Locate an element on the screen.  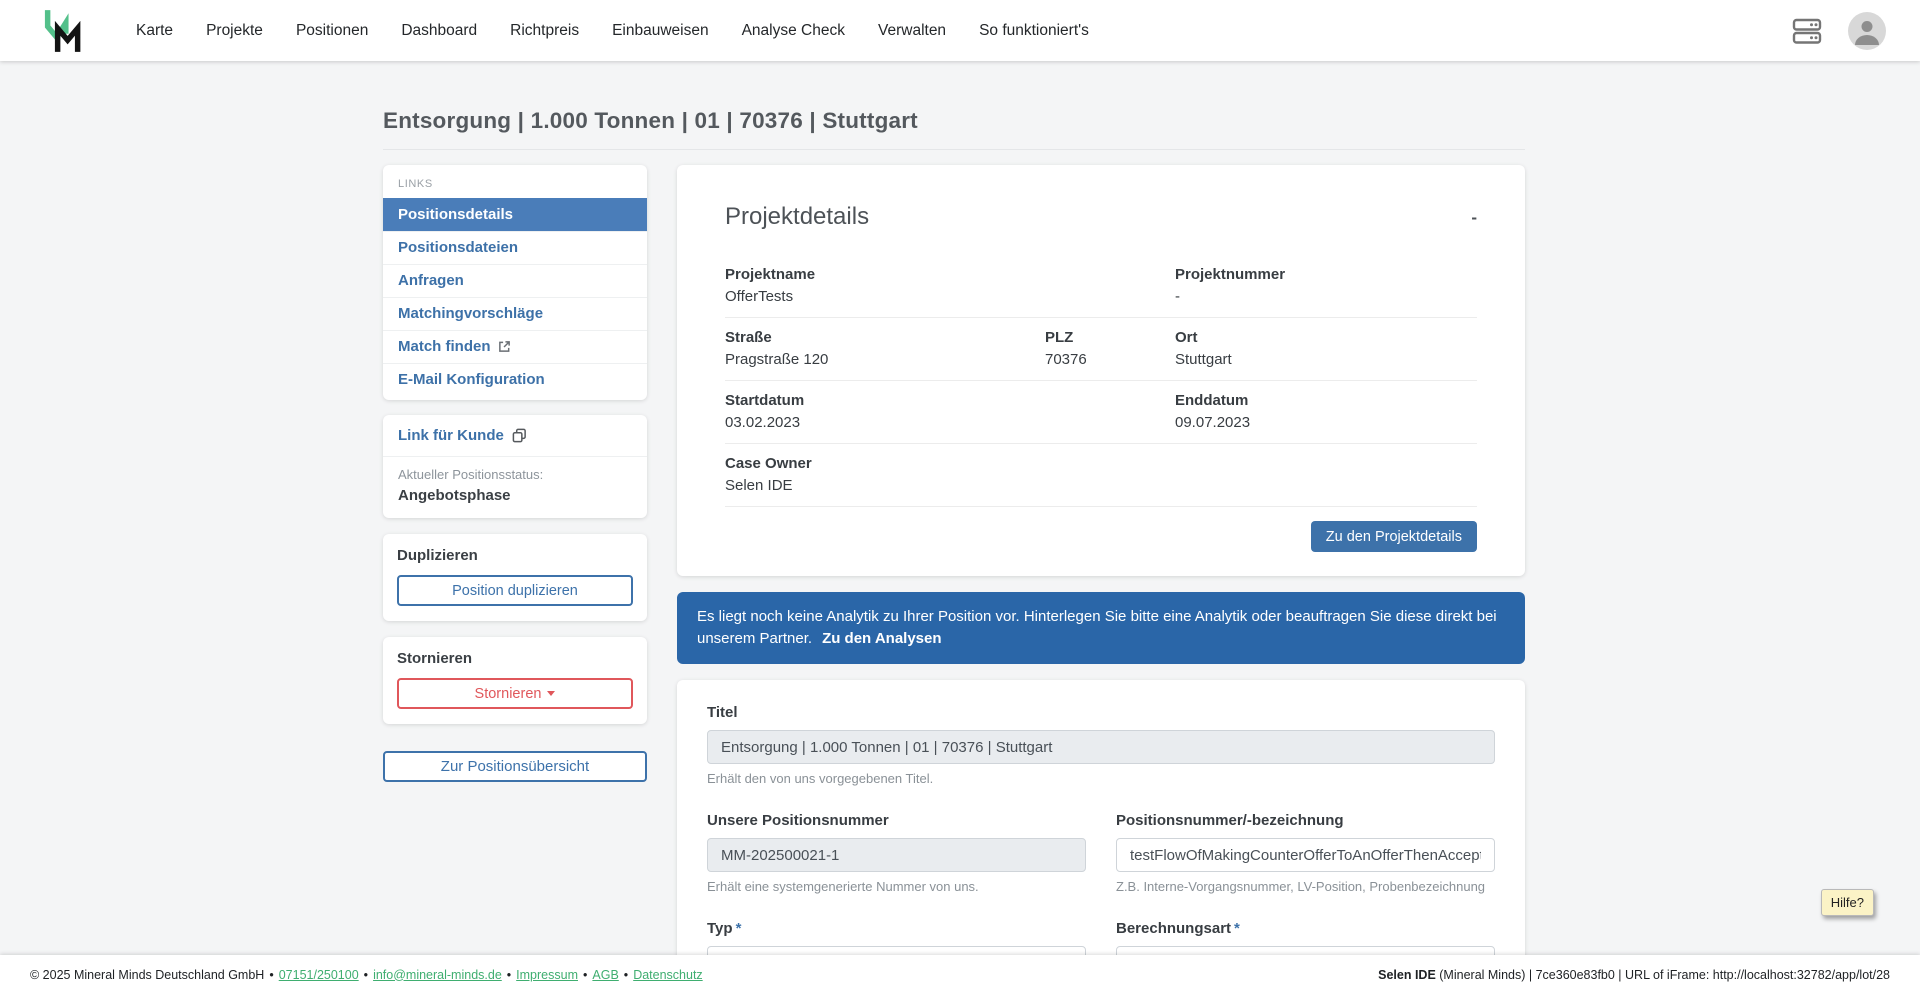
typ-label-text: Typ is located at coordinates (720, 928).